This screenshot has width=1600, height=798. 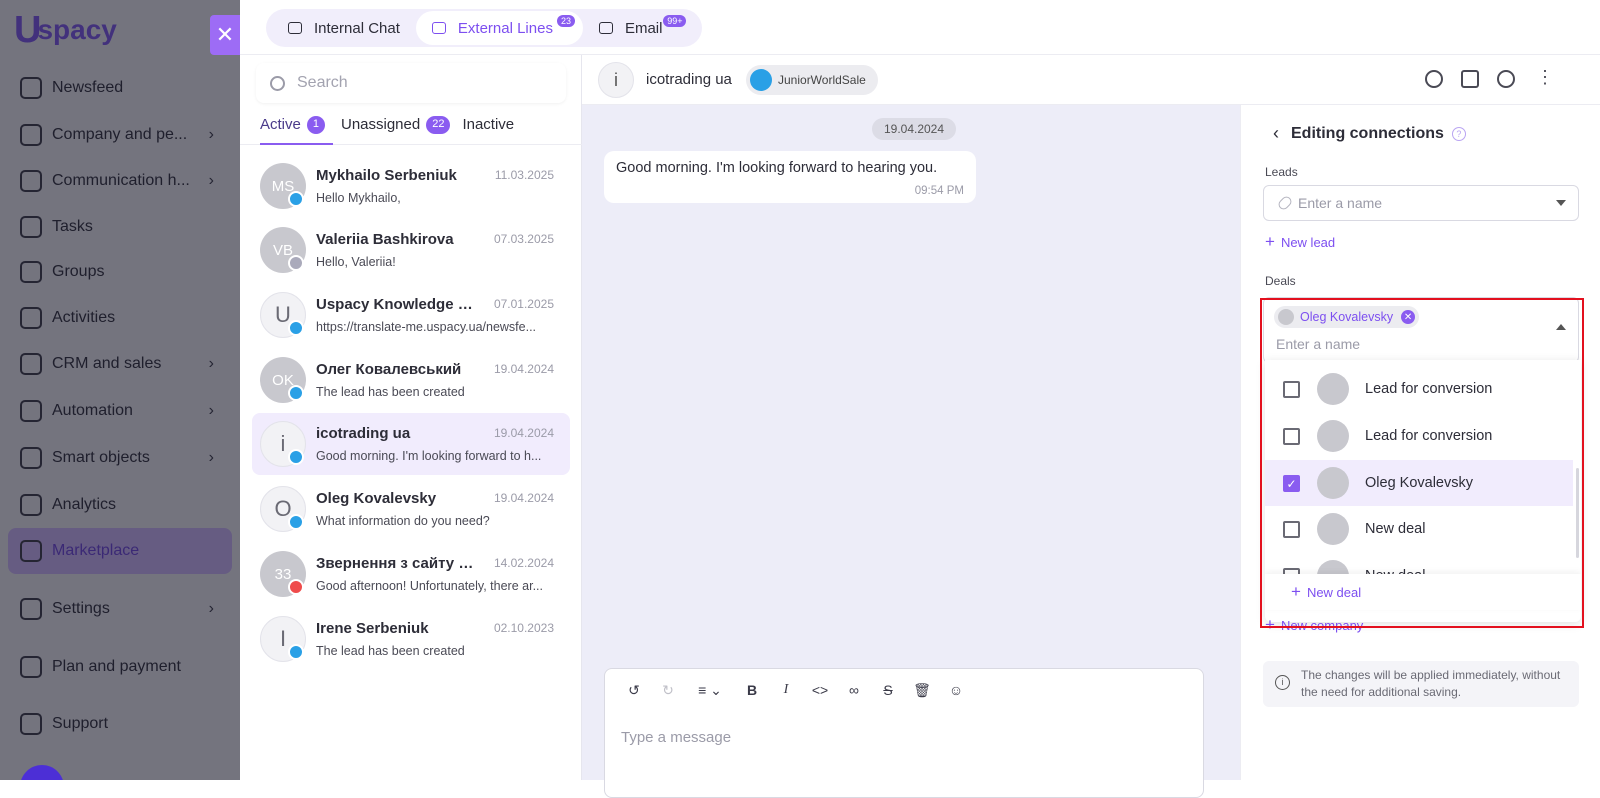 I want to click on redo-icon: ↻, so click(x=668, y=690).